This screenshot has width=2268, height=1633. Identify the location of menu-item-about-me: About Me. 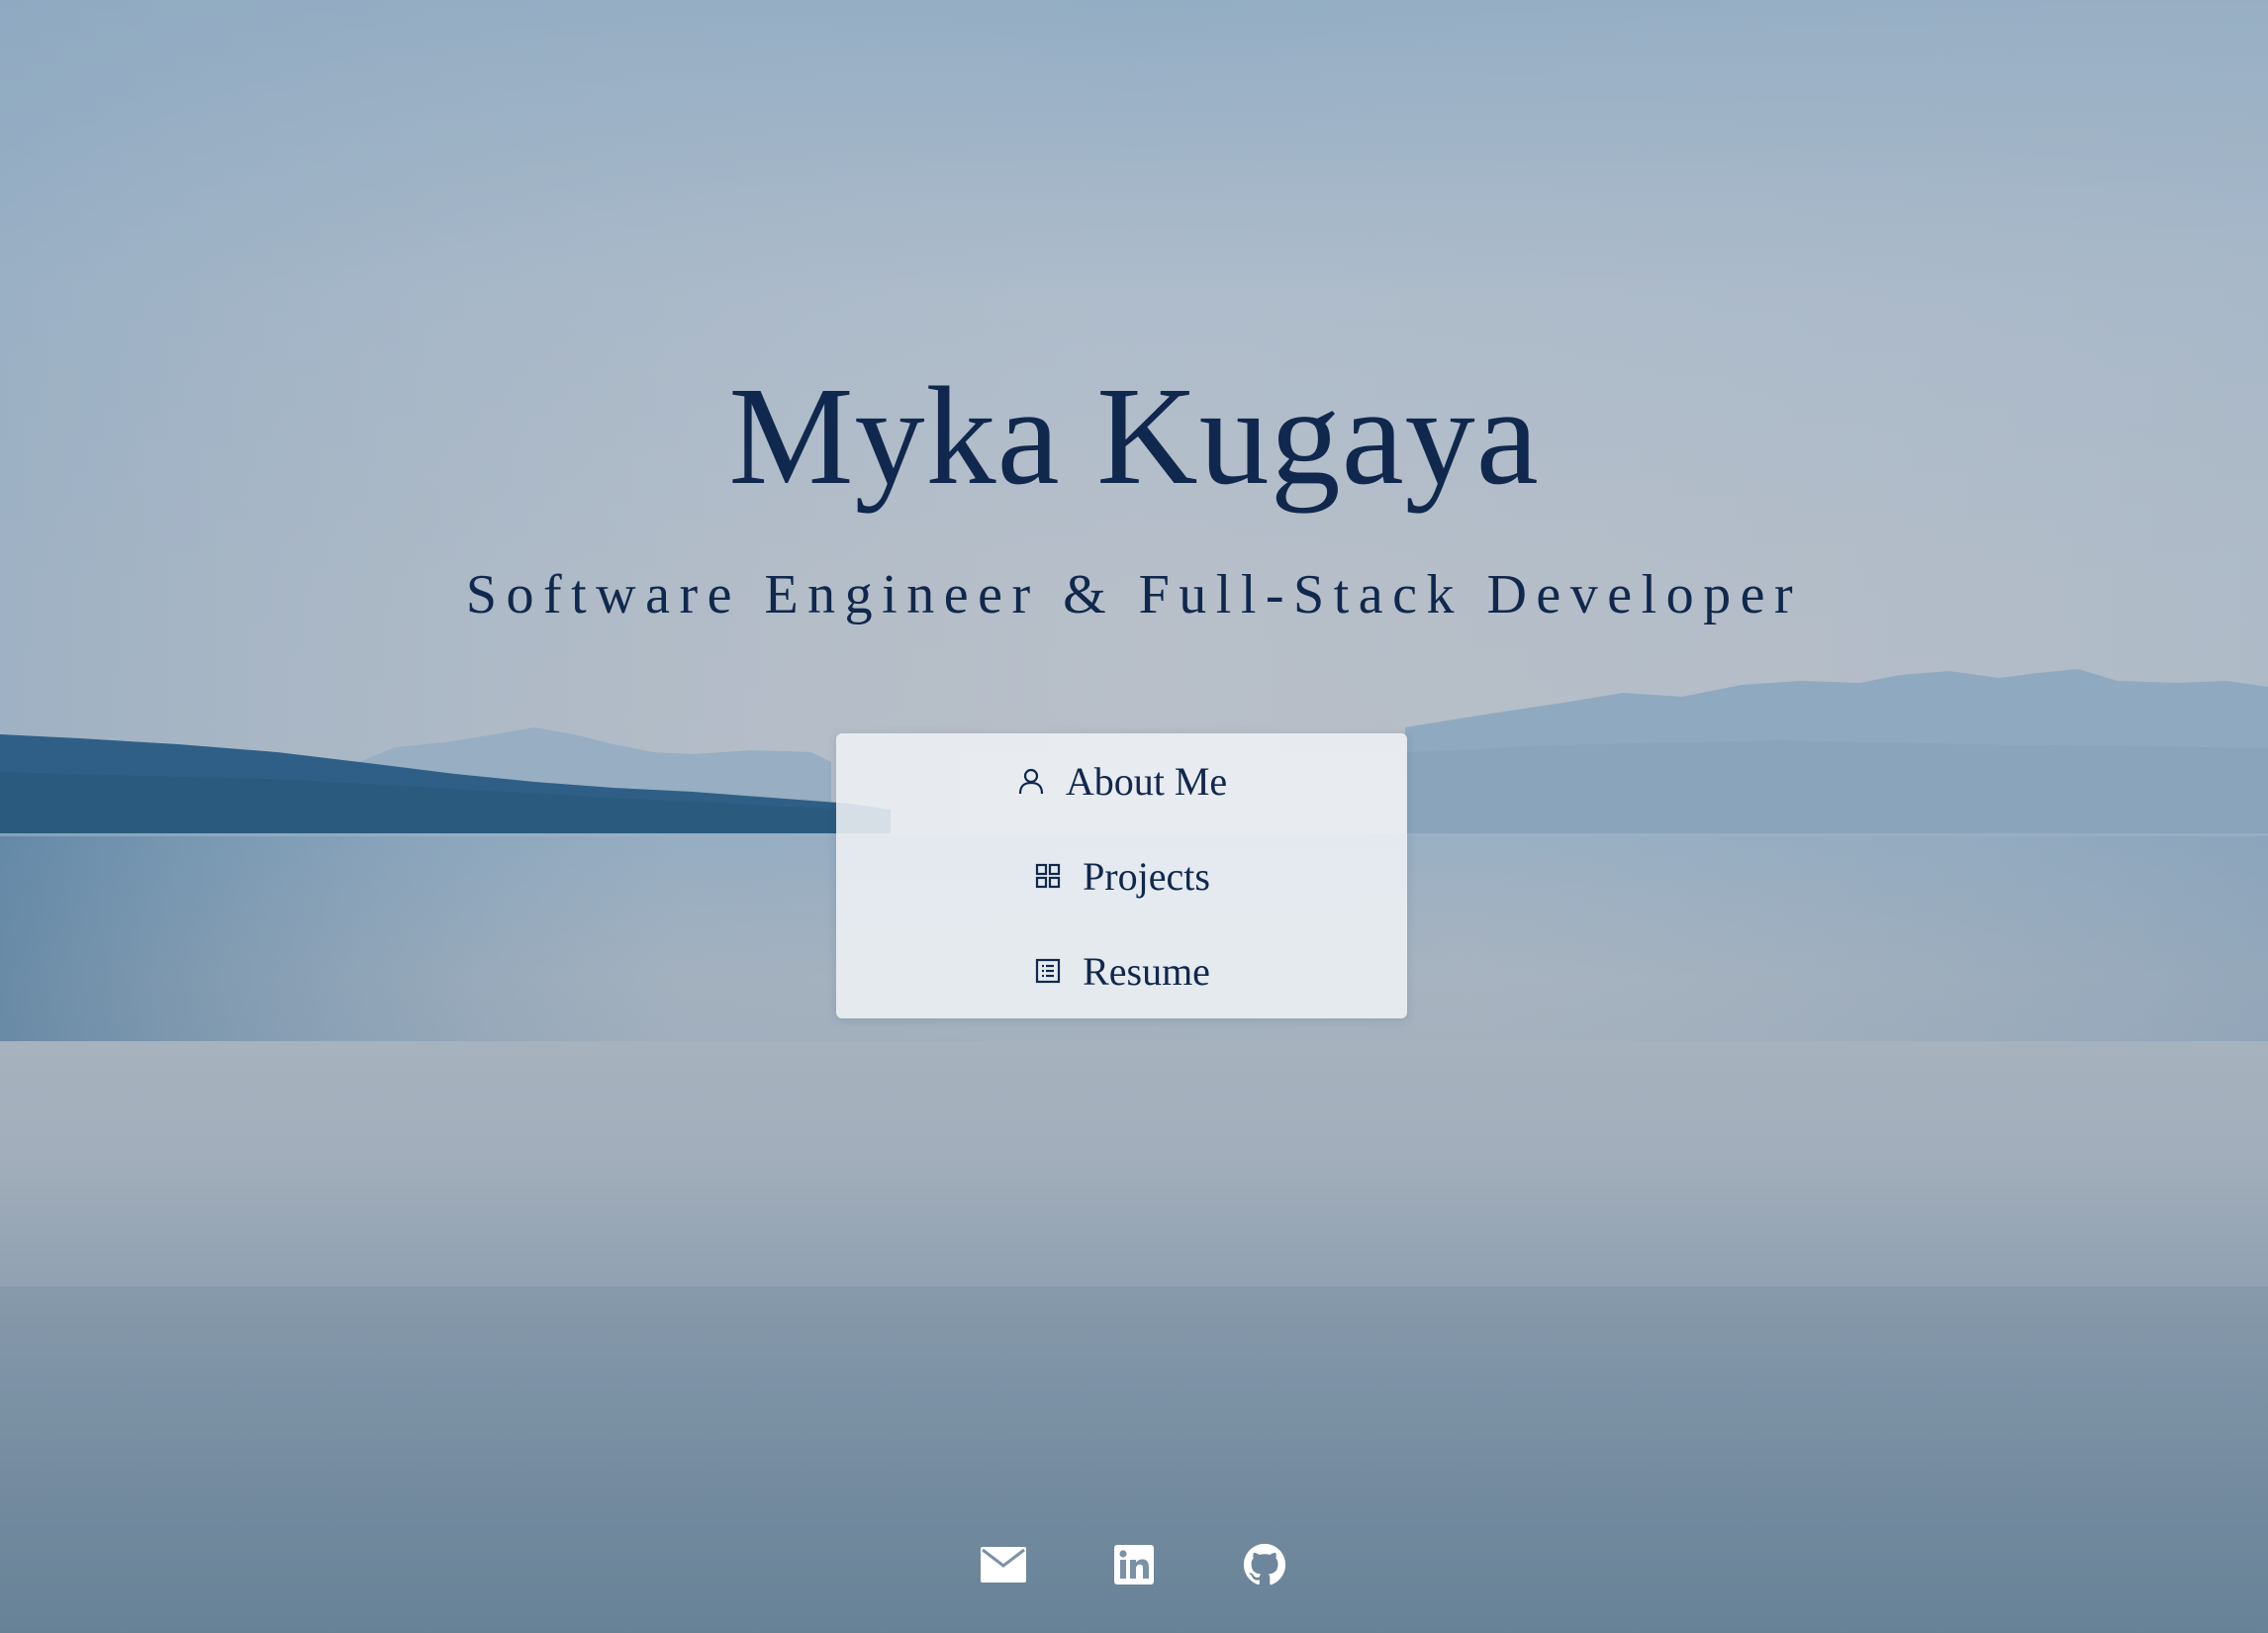
(1121, 780).